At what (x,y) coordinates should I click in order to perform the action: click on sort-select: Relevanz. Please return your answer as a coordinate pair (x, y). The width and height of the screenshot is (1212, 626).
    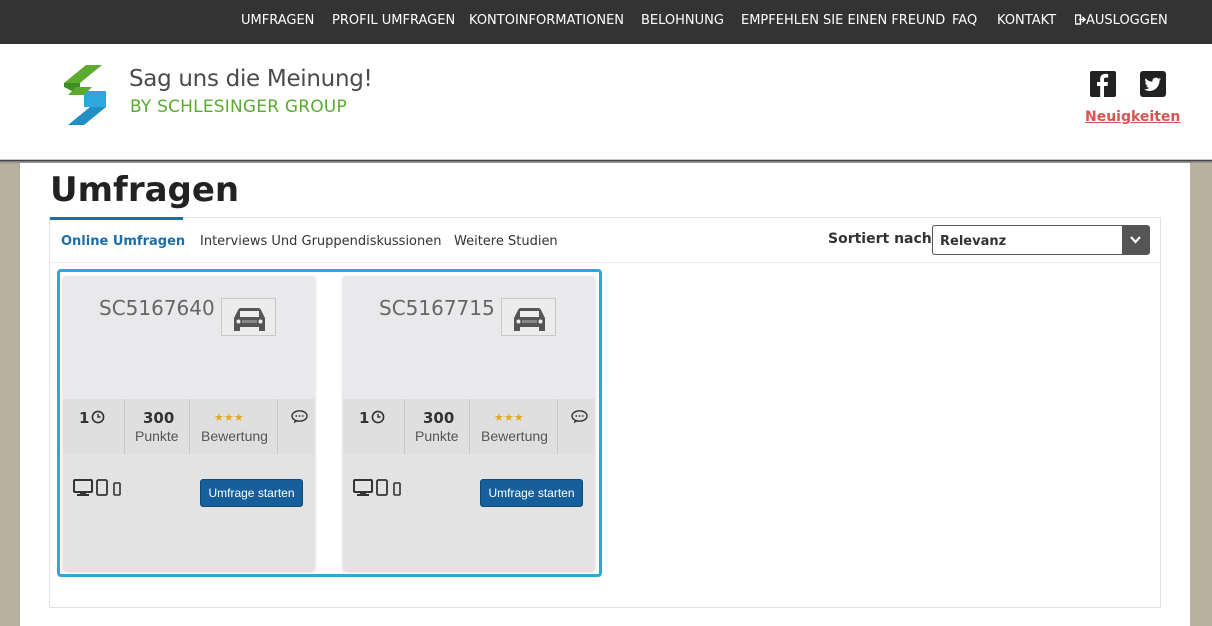
    Looking at the image, I should click on (1041, 240).